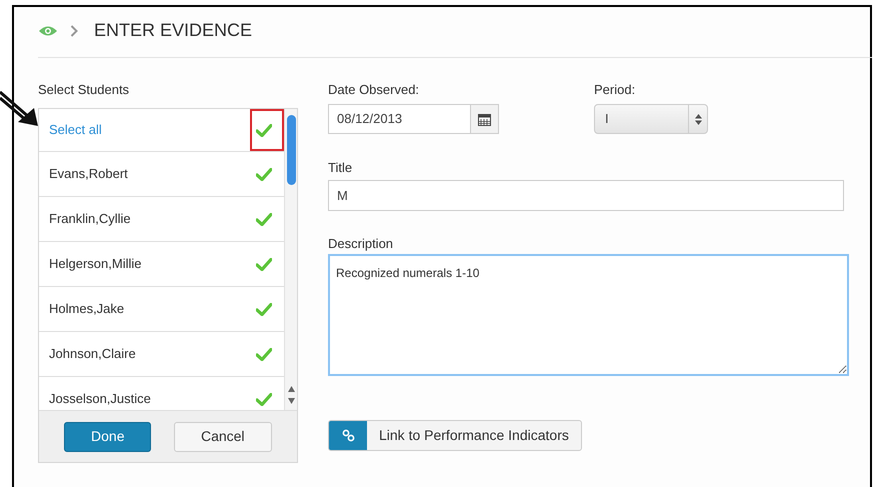 Image resolution: width=876 pixels, height=487 pixels. What do you see at coordinates (341, 168) in the screenshot?
I see `title-label: Title` at bounding box center [341, 168].